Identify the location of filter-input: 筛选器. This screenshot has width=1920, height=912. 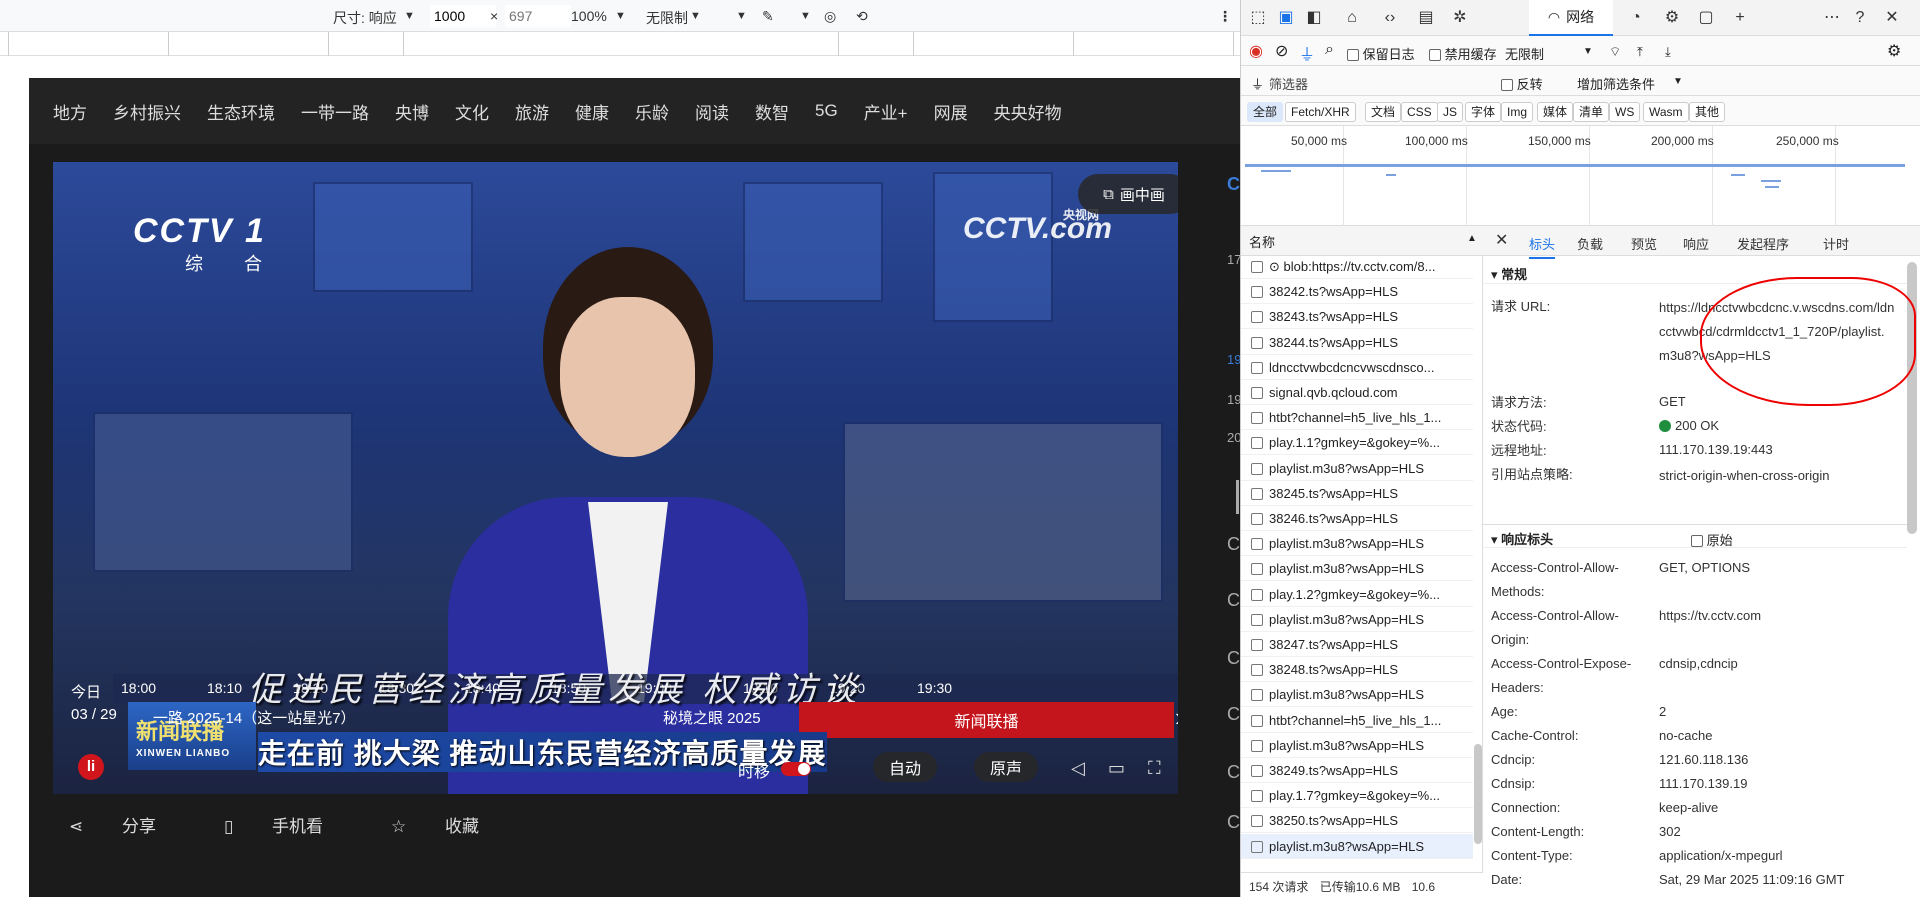
(1288, 83).